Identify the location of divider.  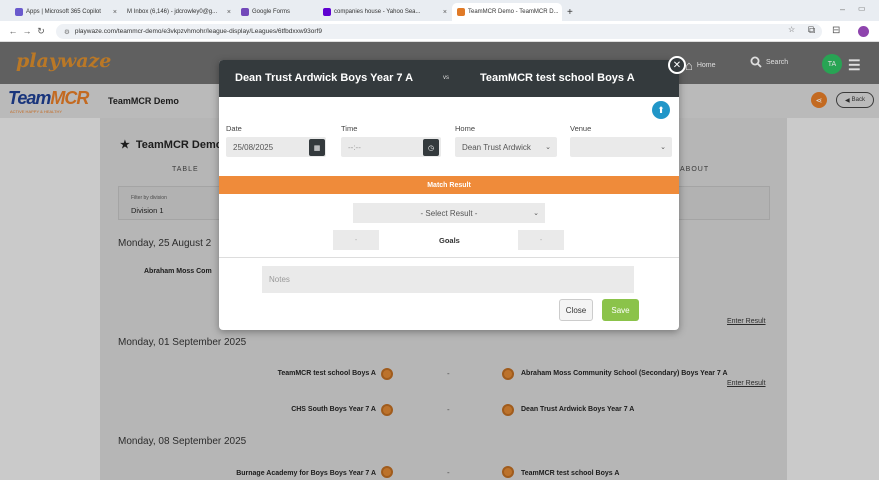
(449, 257).